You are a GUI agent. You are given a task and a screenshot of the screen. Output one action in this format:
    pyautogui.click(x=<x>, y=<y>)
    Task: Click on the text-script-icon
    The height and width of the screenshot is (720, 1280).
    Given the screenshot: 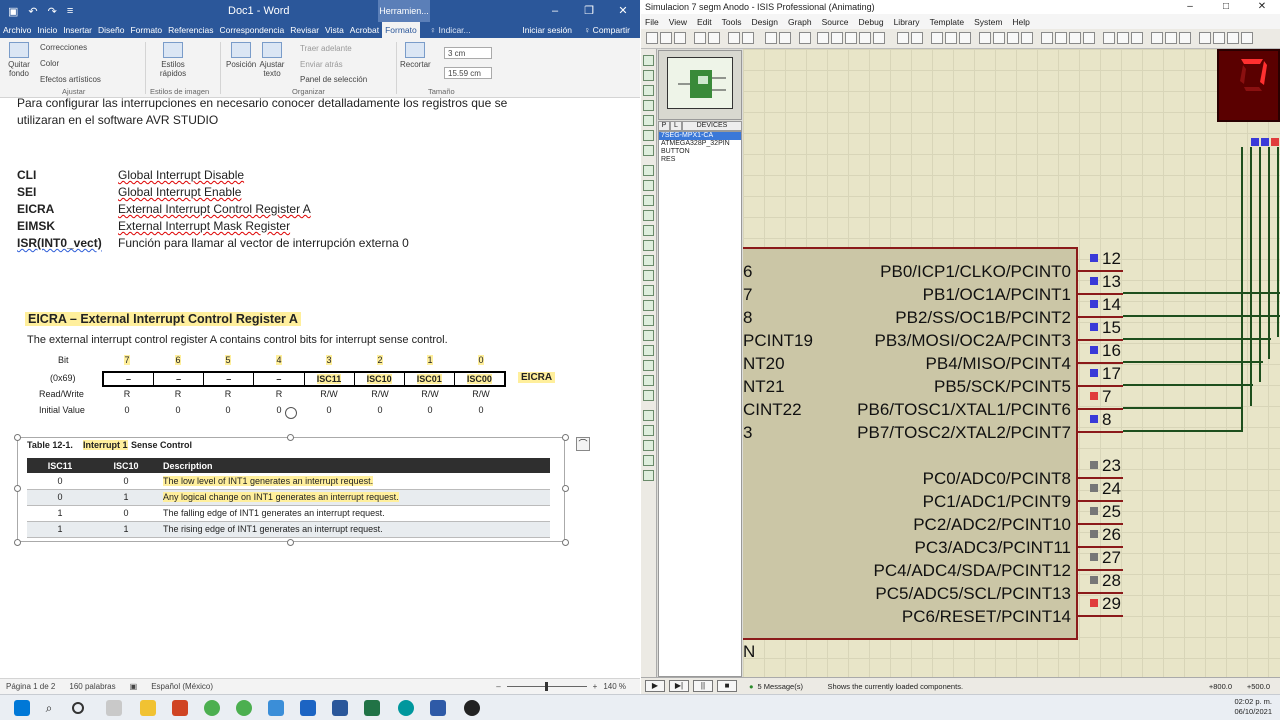 What is the action you would take?
    pyautogui.click(x=648, y=120)
    